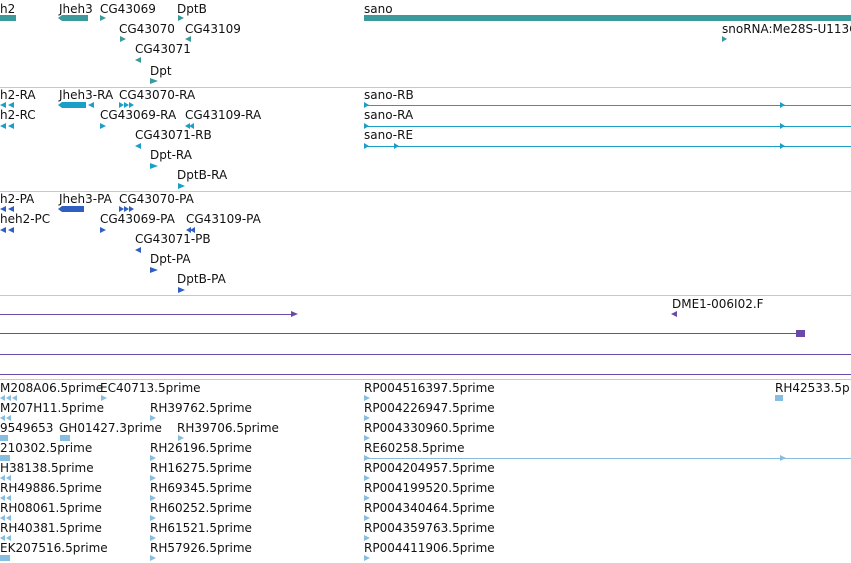  Describe the element at coordinates (75, 18) in the screenshot. I see `gene-feature-jheh3` at that location.